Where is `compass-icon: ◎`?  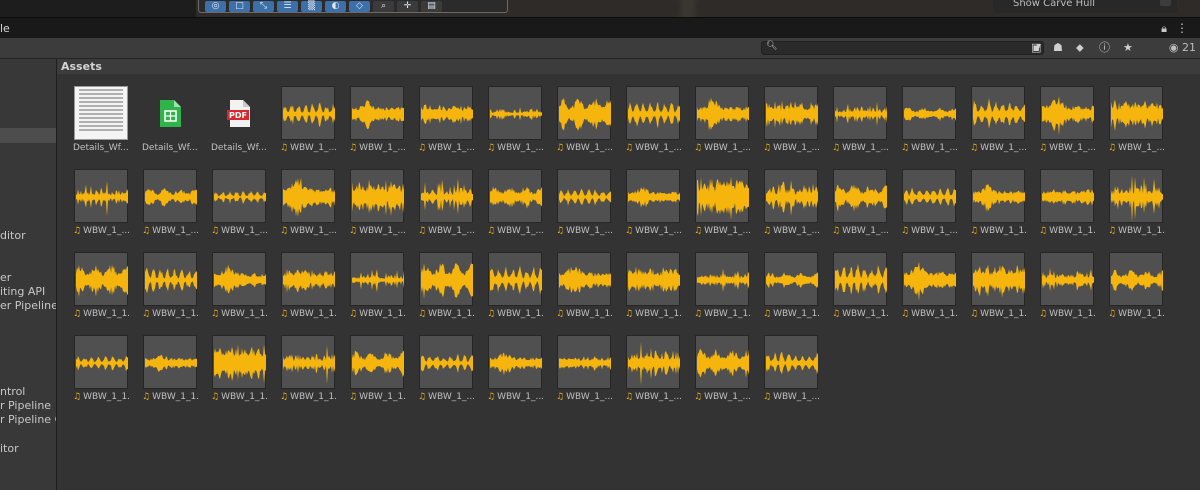
compass-icon: ◎ is located at coordinates (215, 6).